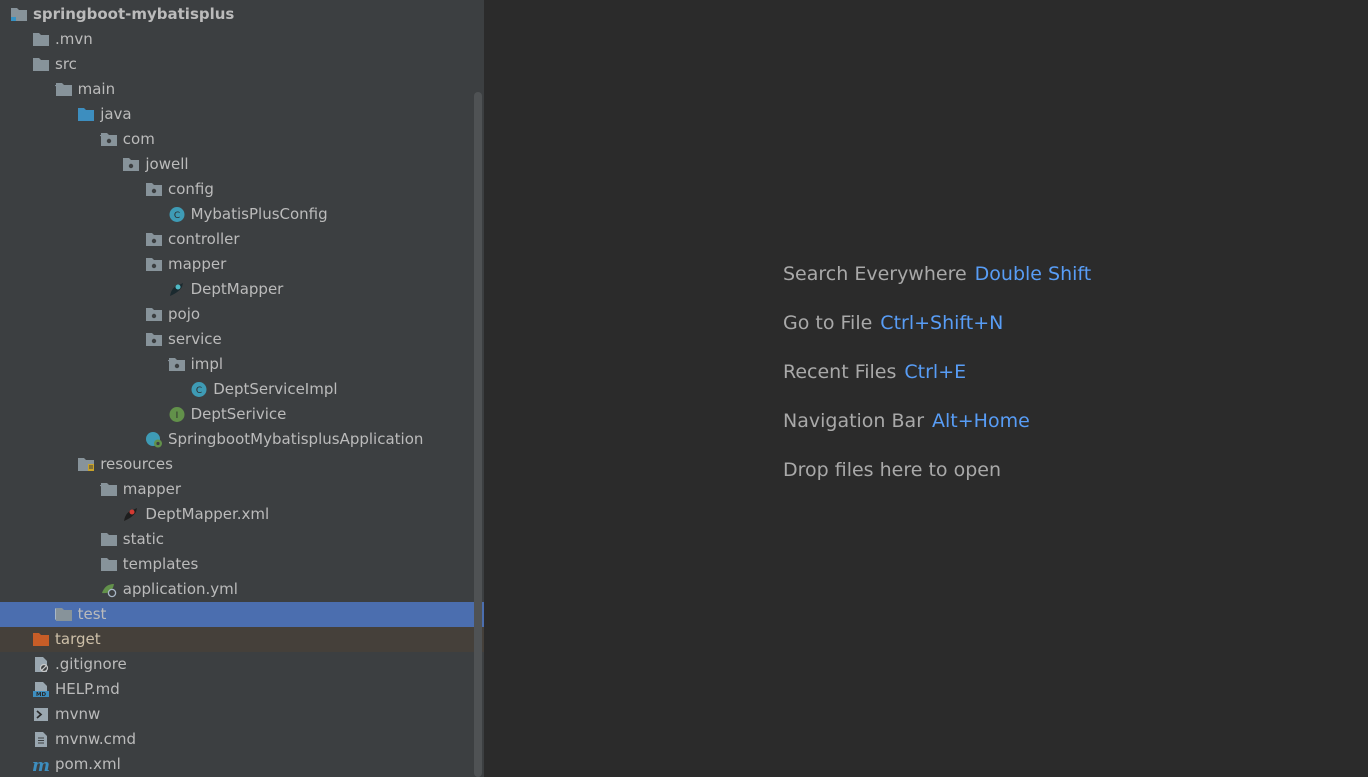  I want to click on tree-row: SpringbootMybatisplusApplication, so click(242, 439).